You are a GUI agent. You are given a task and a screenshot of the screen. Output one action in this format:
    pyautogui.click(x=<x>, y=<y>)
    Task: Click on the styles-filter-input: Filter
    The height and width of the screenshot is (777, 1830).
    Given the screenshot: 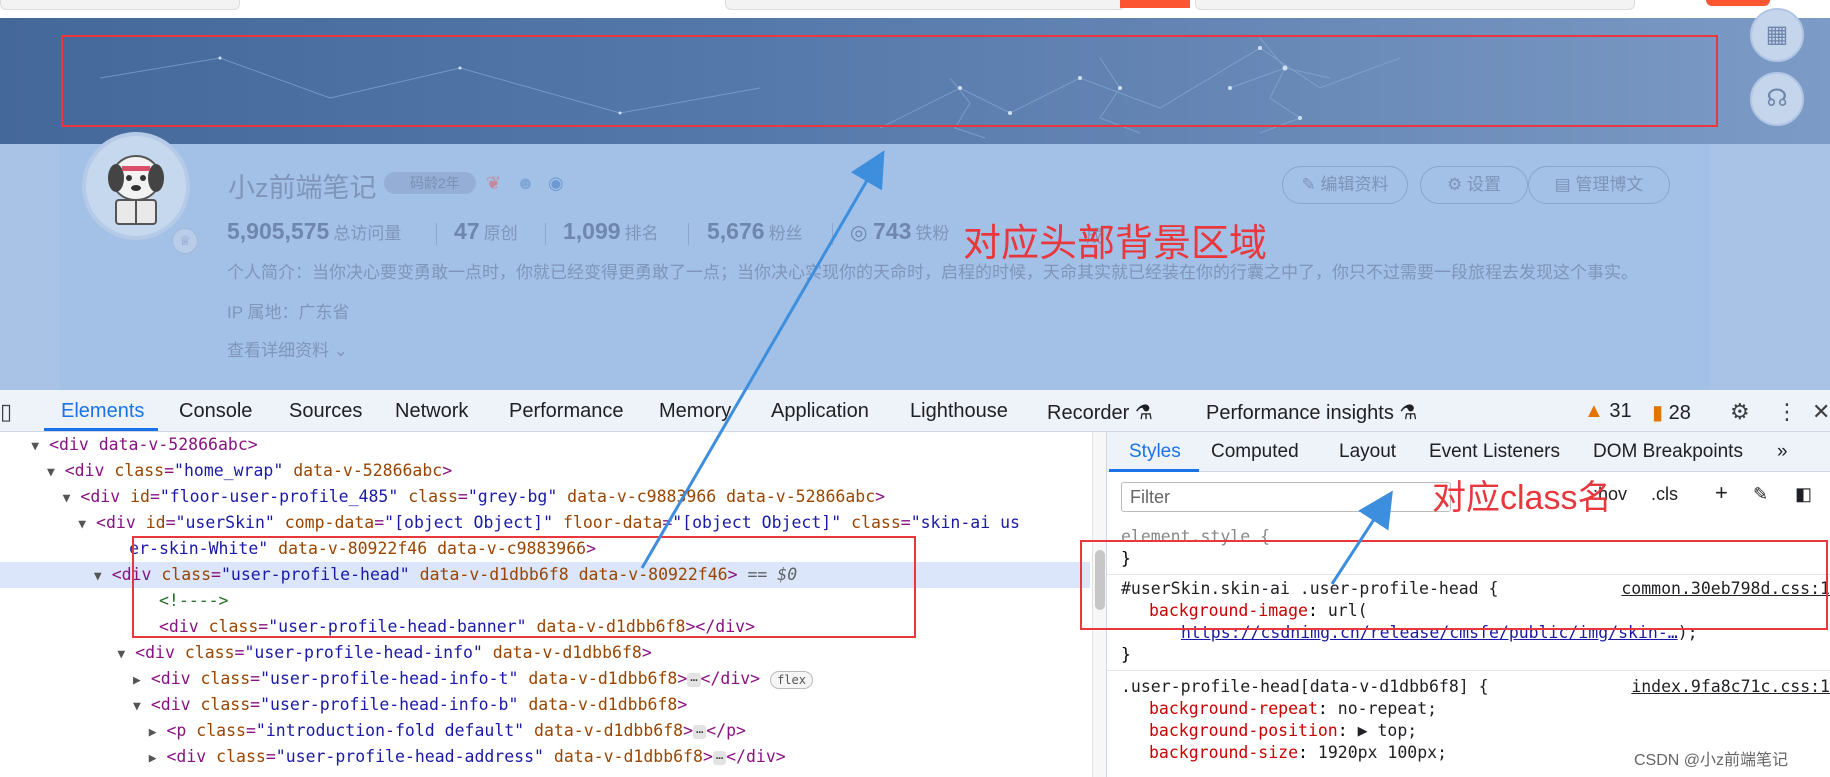 What is the action you would take?
    pyautogui.click(x=1286, y=497)
    